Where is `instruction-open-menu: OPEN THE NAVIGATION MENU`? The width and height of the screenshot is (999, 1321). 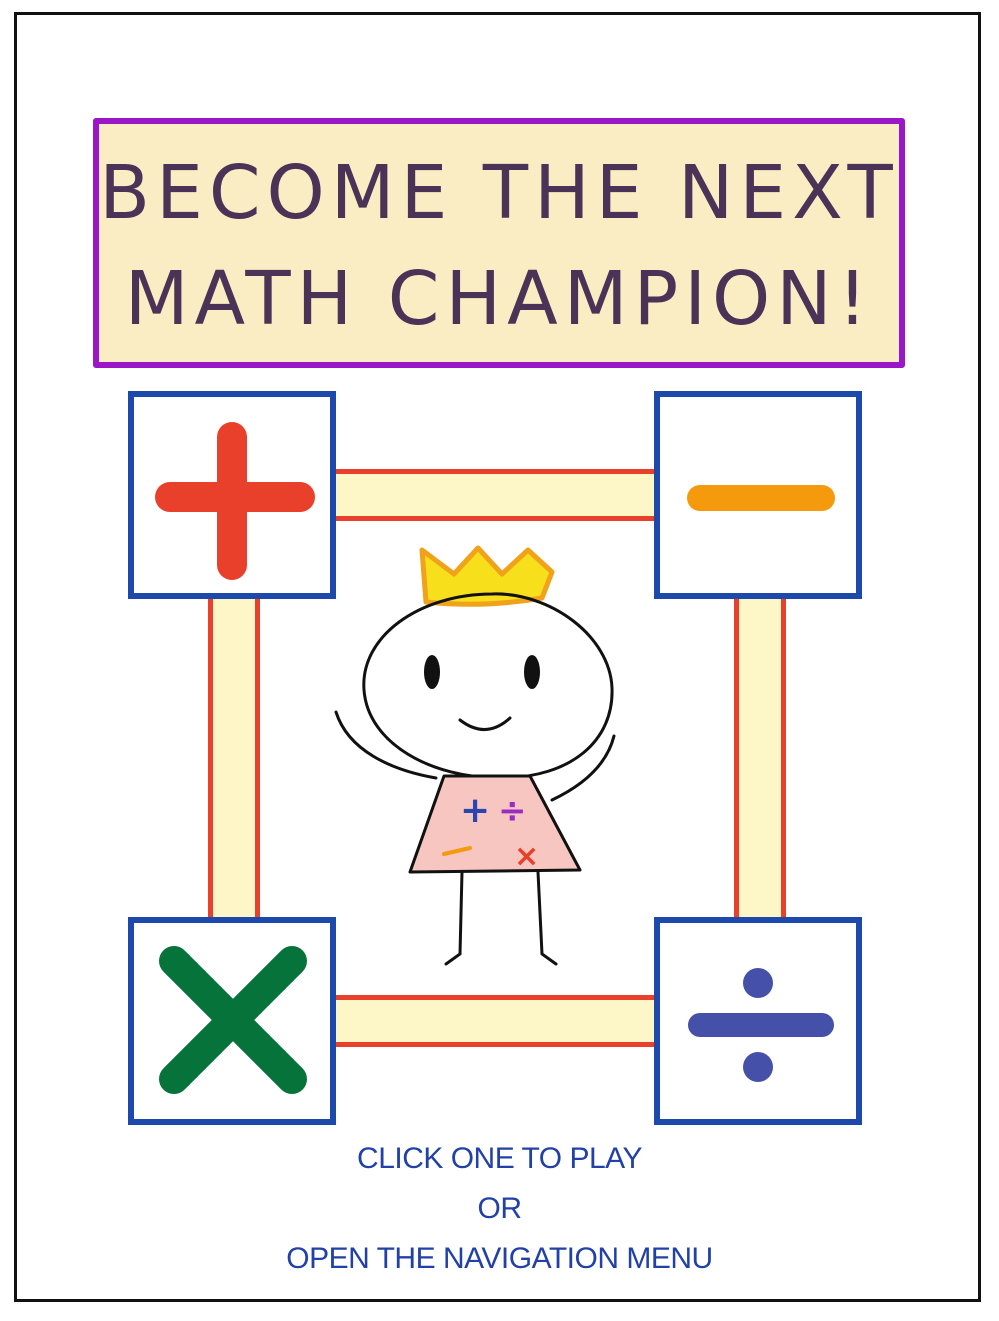
instruction-open-menu: OPEN THE NAVIGATION MENU is located at coordinates (499, 1258).